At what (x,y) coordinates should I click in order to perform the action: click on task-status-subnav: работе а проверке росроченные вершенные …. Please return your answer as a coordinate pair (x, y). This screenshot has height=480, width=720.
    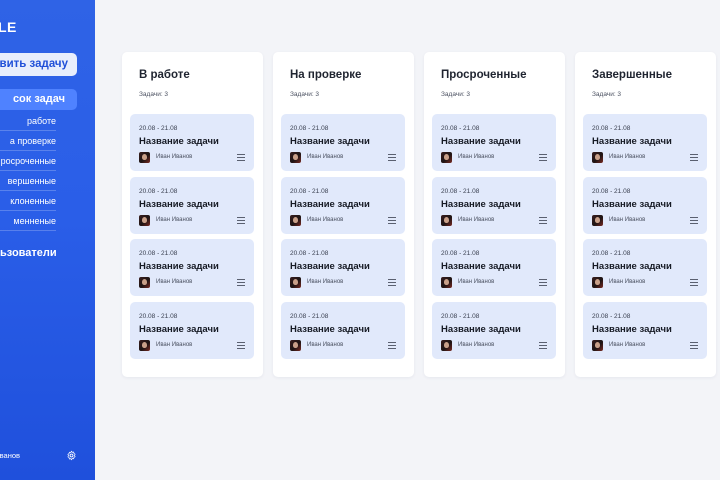
    Looking at the image, I should click on (28, 171).